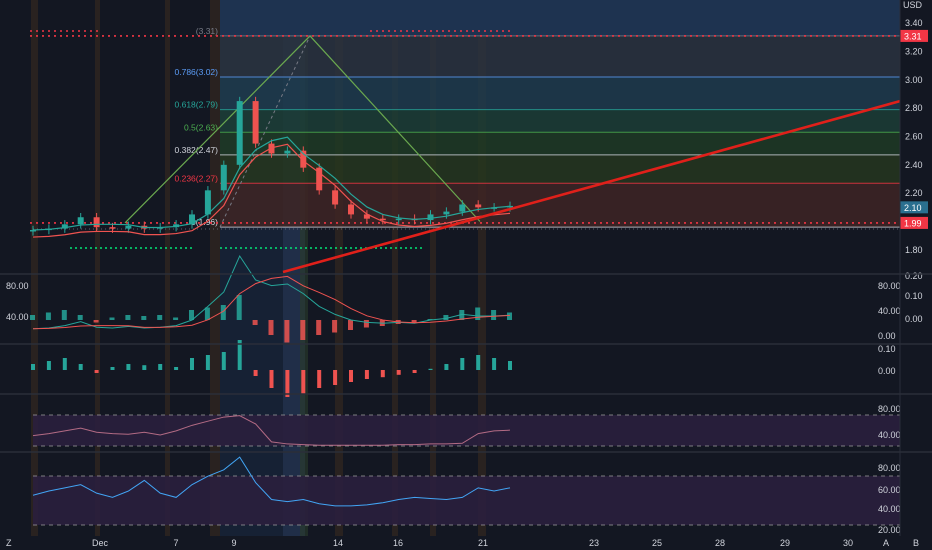 This screenshot has width=932, height=550. Describe the element at coordinates (889, 409) in the screenshot. I see `rsi1-right-tick: 80.00` at that location.